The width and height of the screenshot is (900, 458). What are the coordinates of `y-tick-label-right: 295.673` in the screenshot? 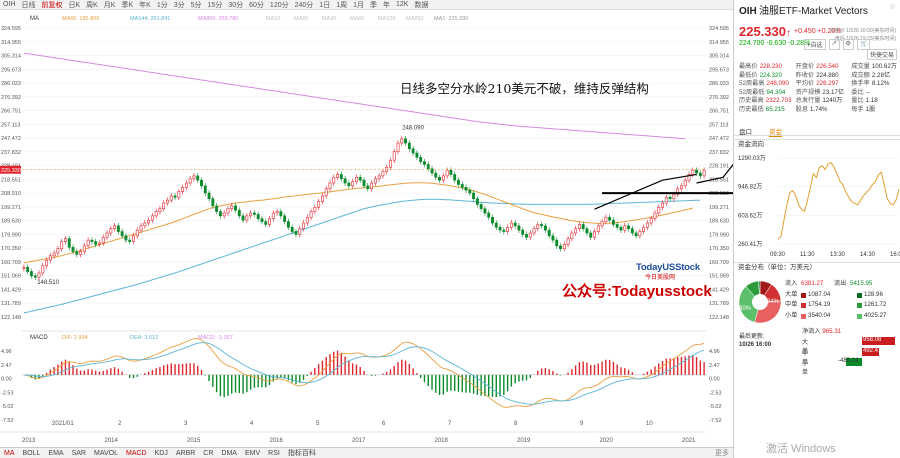 It's located at (719, 70).